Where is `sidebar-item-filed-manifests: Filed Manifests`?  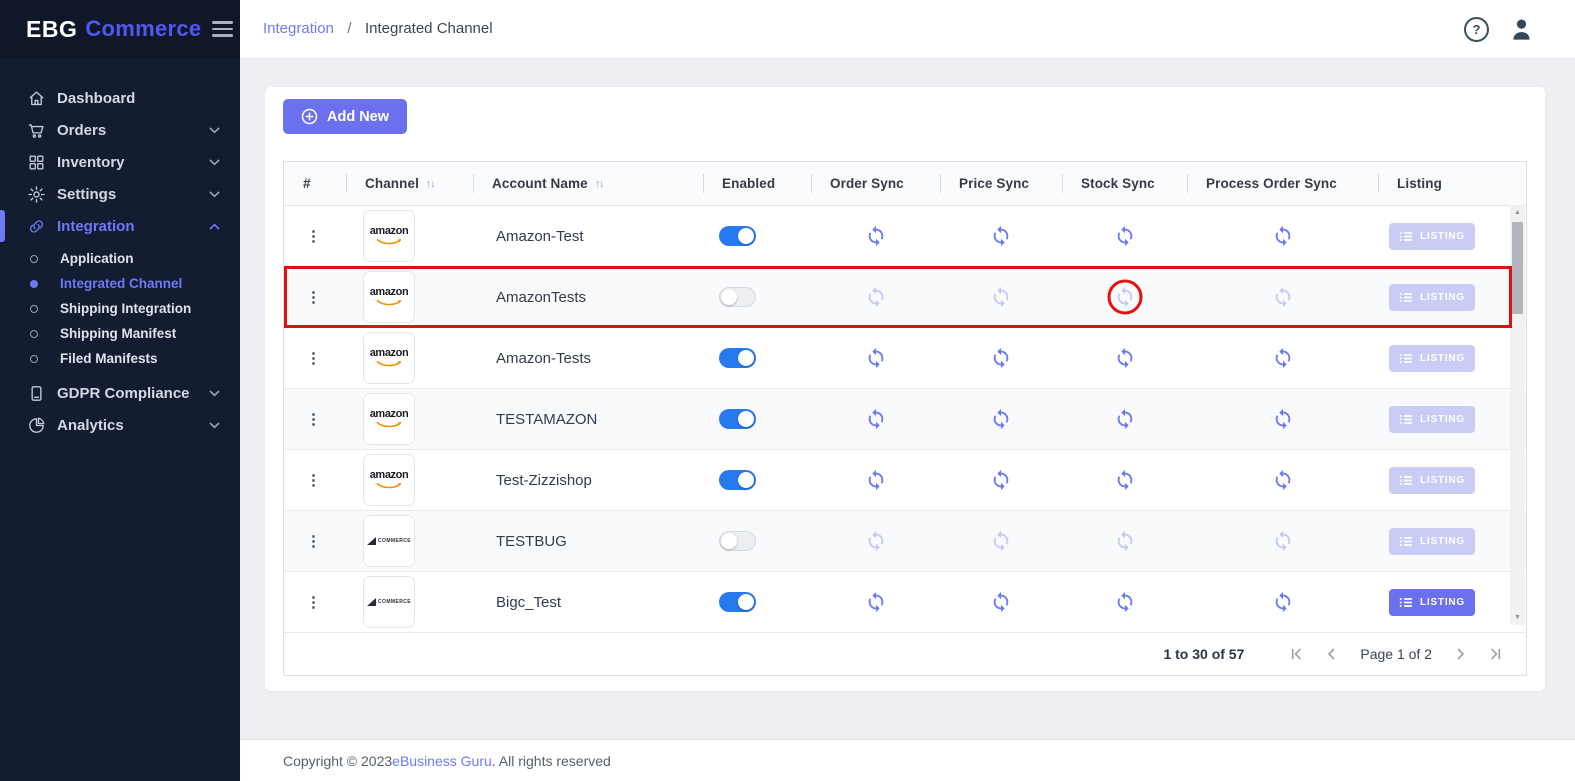
sidebar-item-filed-manifests: Filed Manifests is located at coordinates (120, 358).